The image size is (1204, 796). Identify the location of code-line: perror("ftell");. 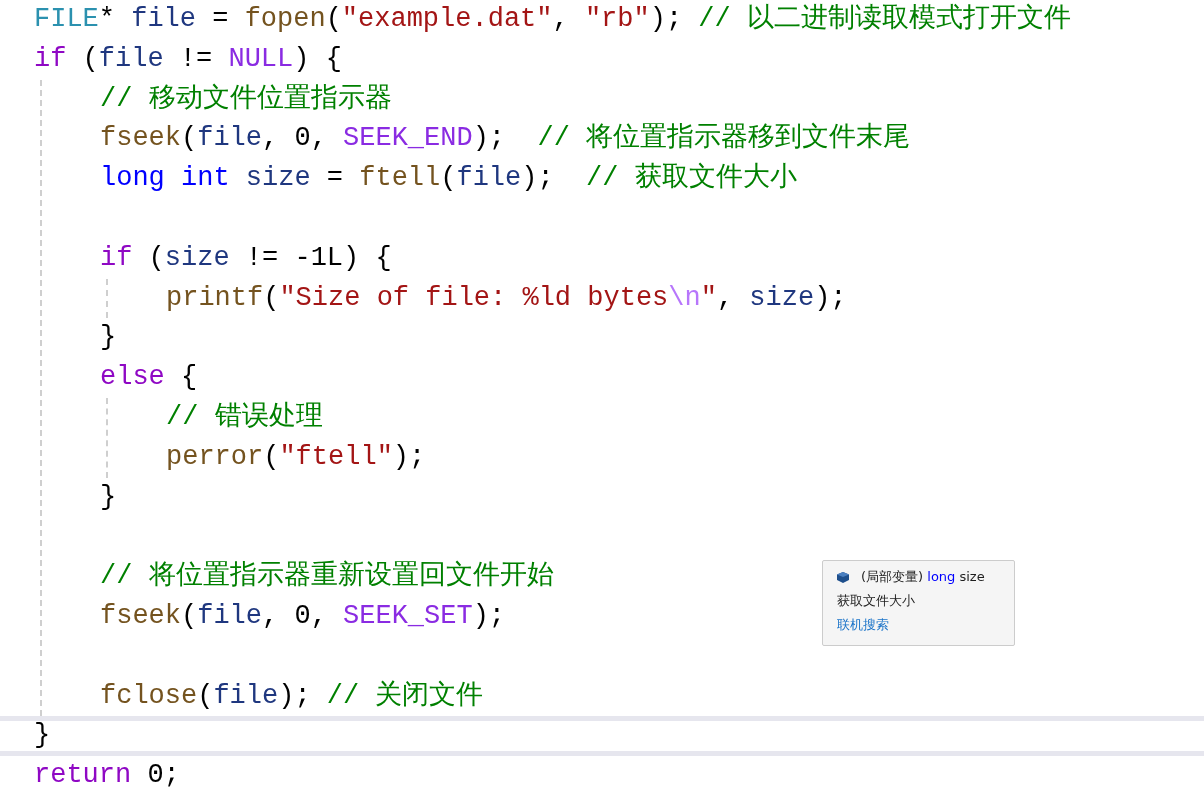
(296, 456).